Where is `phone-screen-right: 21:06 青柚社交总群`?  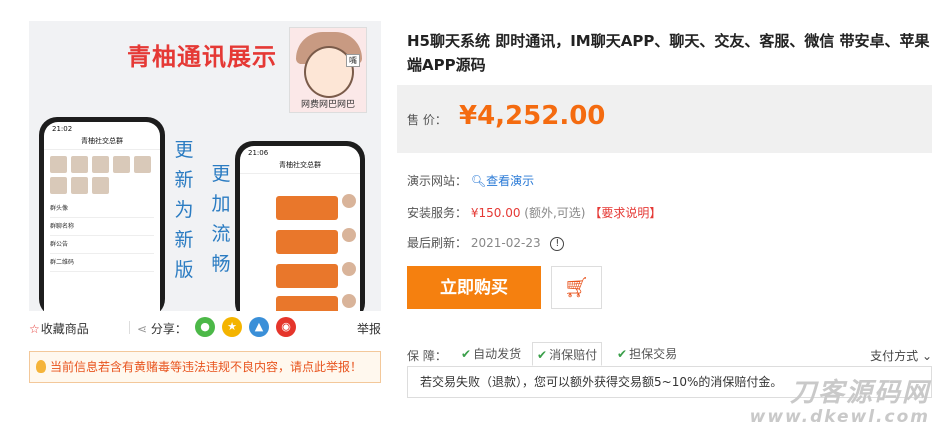 phone-screen-right: 21:06 青柚社交总群 is located at coordinates (300, 228).